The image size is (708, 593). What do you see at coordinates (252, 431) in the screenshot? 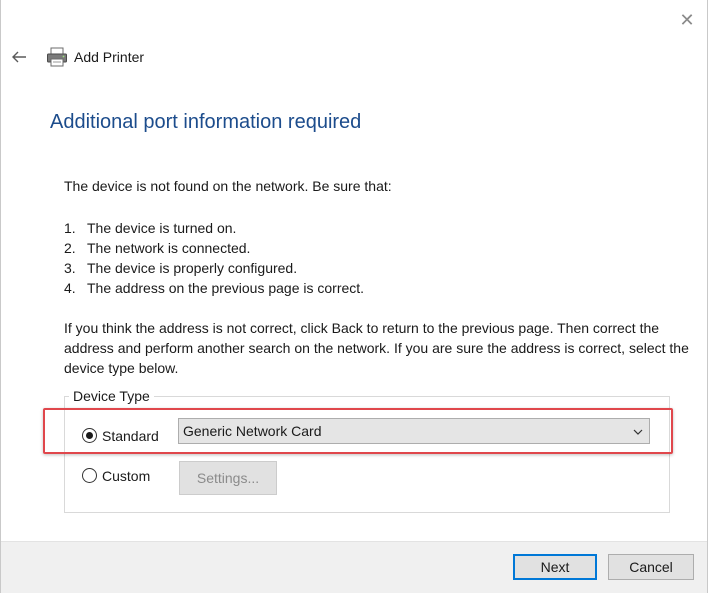
I see `device-type-select-value: Generic Network Card` at bounding box center [252, 431].